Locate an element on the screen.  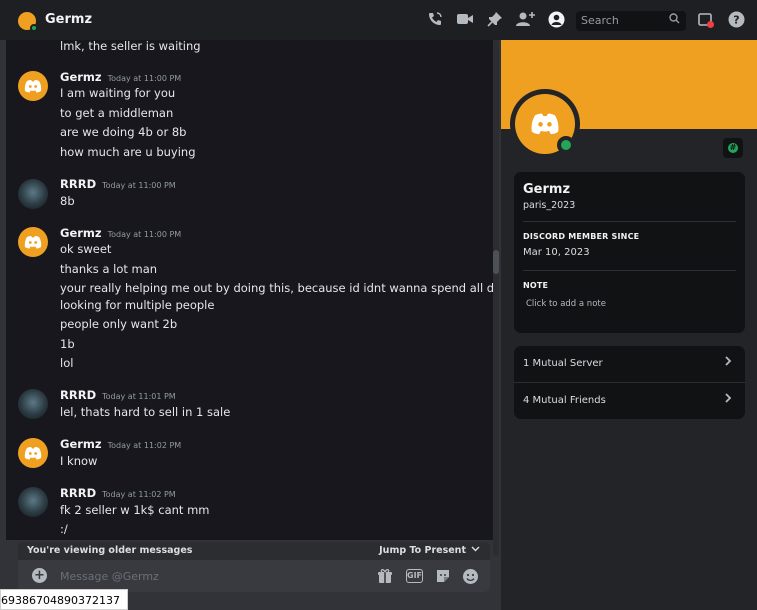
gif-button: GIF is located at coordinates (414, 576).